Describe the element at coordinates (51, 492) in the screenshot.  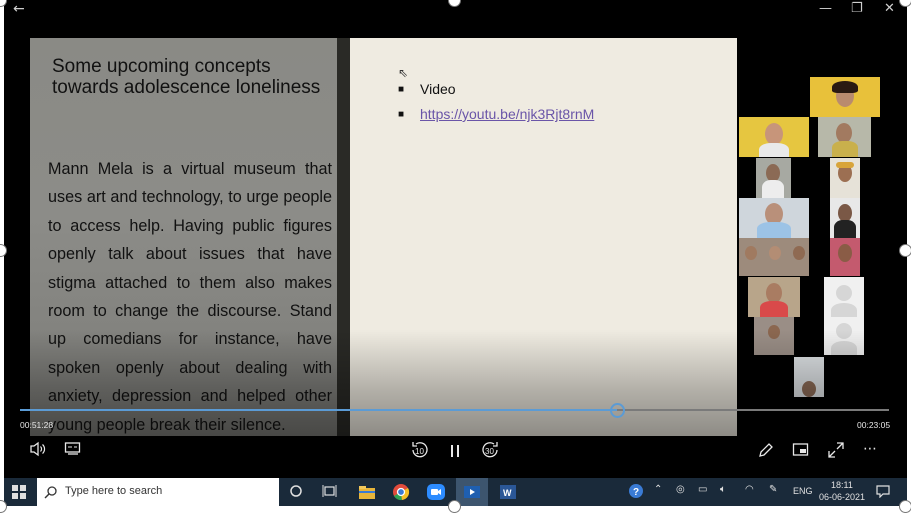
I see `search-icon` at that location.